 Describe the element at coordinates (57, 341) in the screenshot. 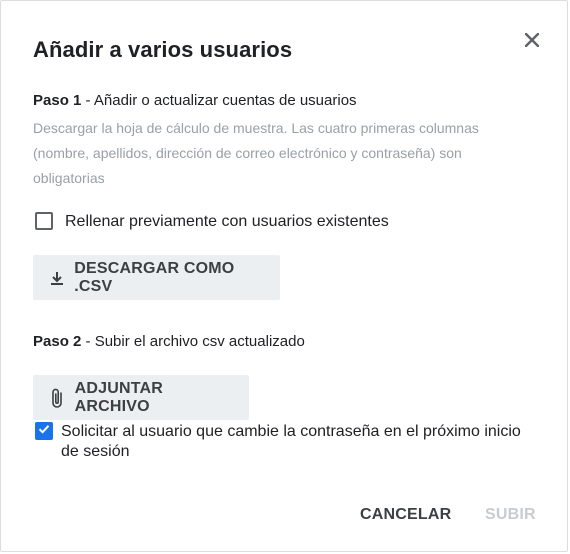

I see `step2-label: Paso 2` at that location.